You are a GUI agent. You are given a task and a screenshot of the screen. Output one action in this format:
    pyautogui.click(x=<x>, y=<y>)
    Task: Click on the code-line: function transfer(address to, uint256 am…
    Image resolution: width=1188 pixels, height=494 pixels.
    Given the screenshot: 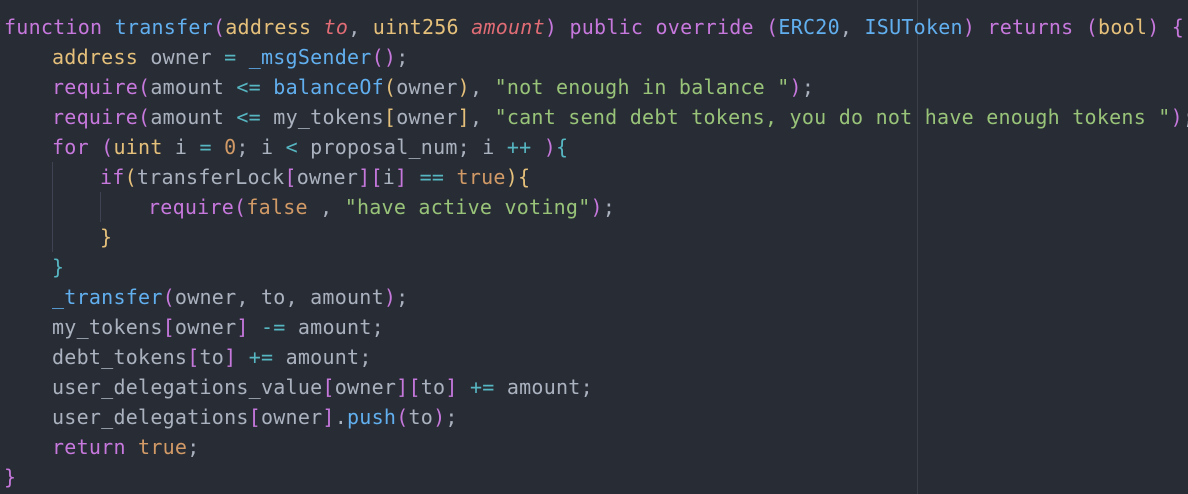 What is the action you would take?
    pyautogui.click(x=596, y=27)
    